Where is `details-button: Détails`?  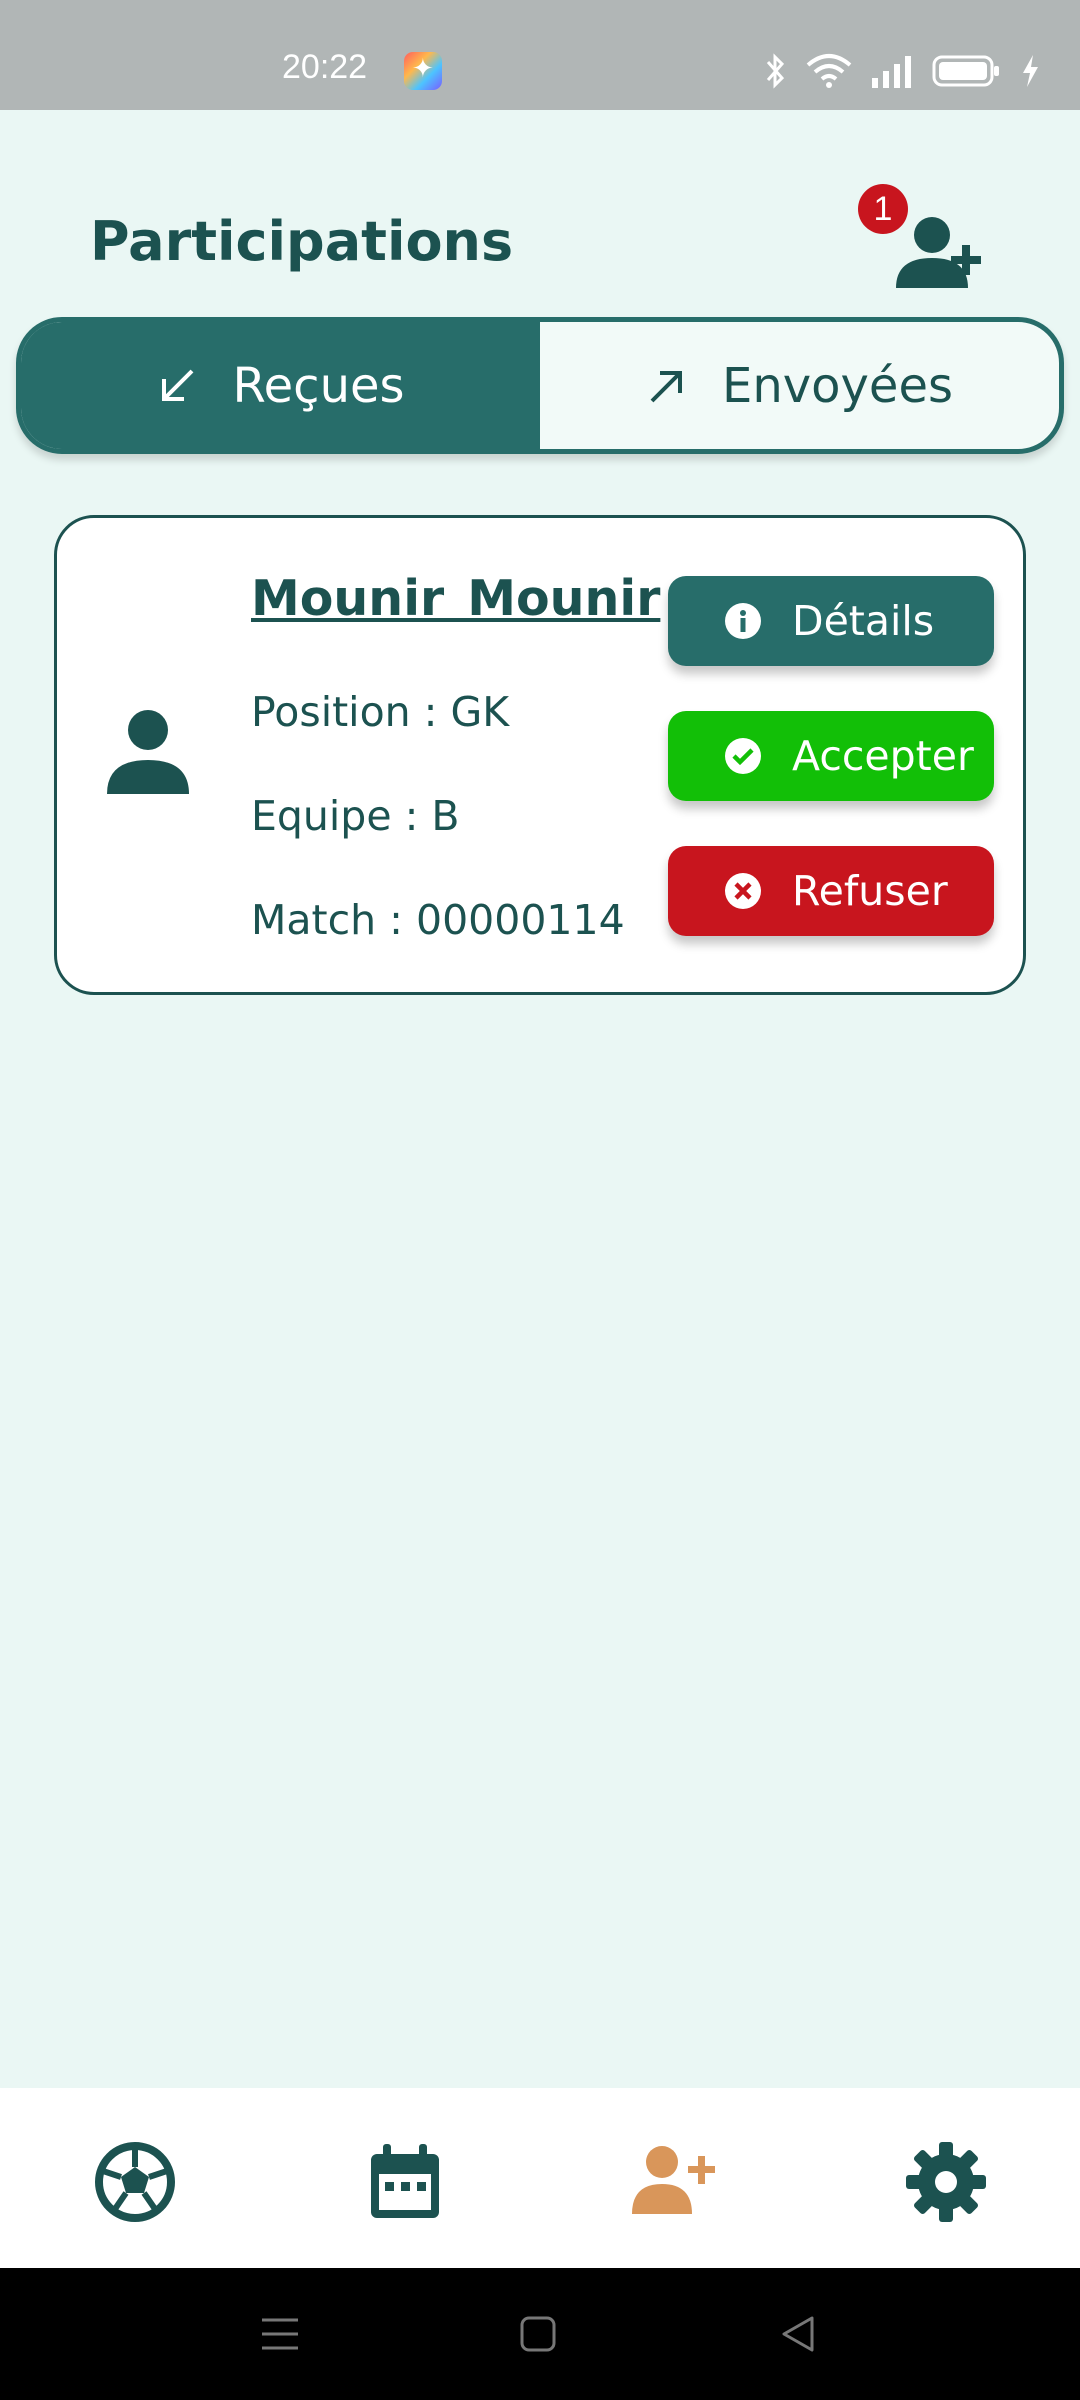
details-button: Détails is located at coordinates (831, 621).